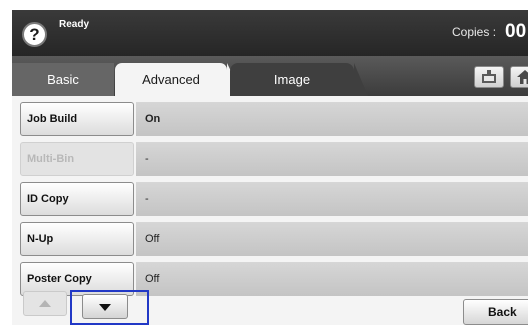 This screenshot has height=325, width=528. Describe the element at coordinates (77, 199) in the screenshot. I see `id-copy-button: ID Copy` at that location.